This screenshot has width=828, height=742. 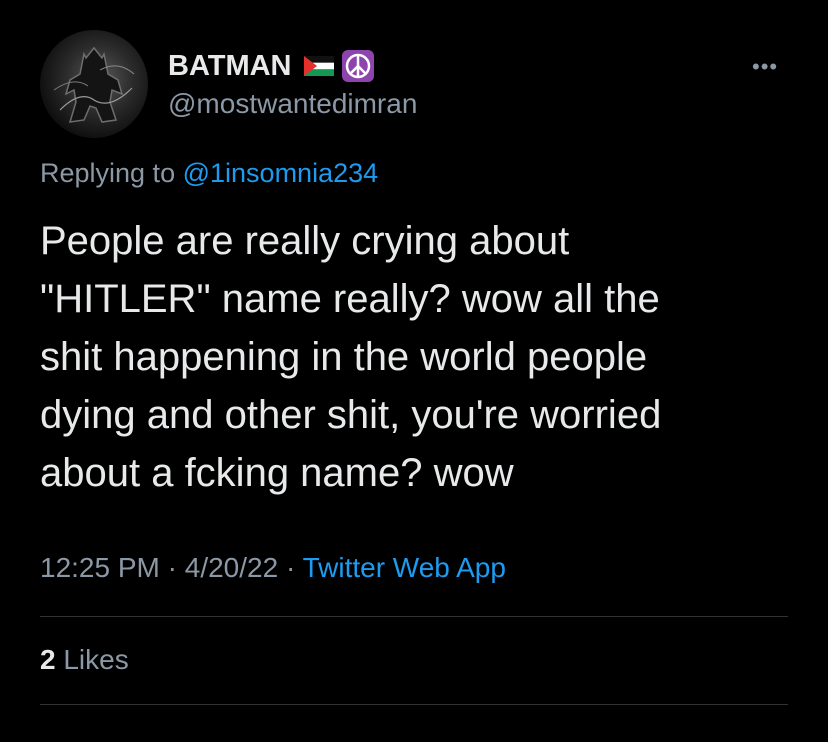 What do you see at coordinates (404, 567) in the screenshot?
I see `tweet-source-link: Twitter Web App` at bounding box center [404, 567].